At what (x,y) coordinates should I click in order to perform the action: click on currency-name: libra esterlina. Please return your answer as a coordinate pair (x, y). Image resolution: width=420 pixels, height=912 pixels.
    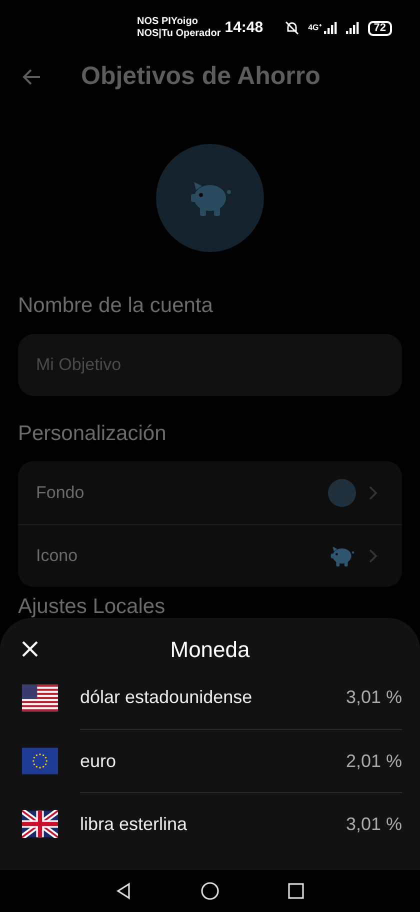
    Looking at the image, I should click on (134, 824).